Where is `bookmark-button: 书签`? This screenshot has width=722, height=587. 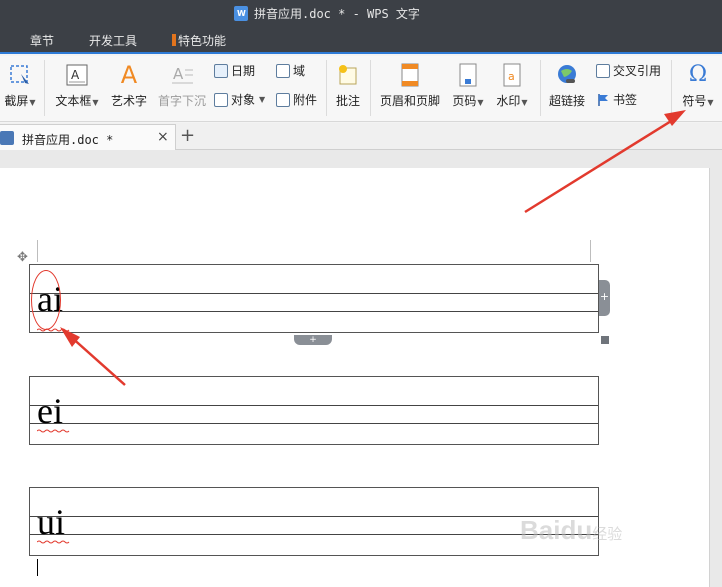 bookmark-button: 书签 is located at coordinates (616, 99).